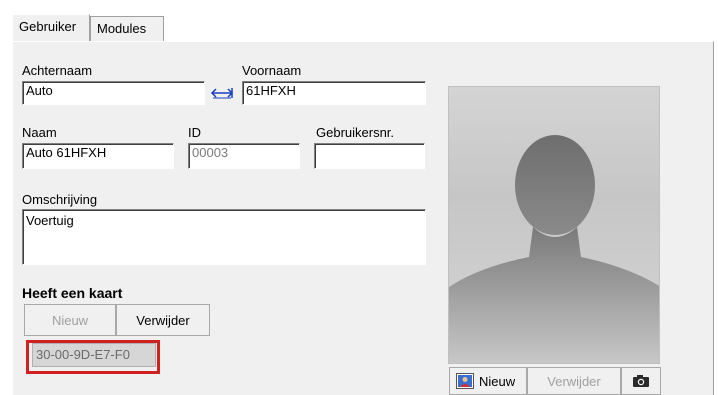 This screenshot has height=395, width=718. What do you see at coordinates (194, 132) in the screenshot?
I see `id-label: ID` at bounding box center [194, 132].